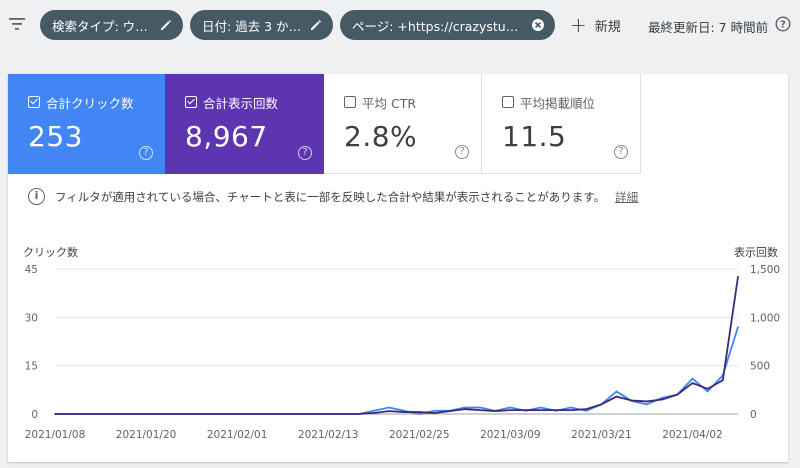 The width and height of the screenshot is (800, 468). Describe the element at coordinates (252, 26) in the screenshot. I see `filter-chip-label: 日付: 過去 3 か月間` at that location.